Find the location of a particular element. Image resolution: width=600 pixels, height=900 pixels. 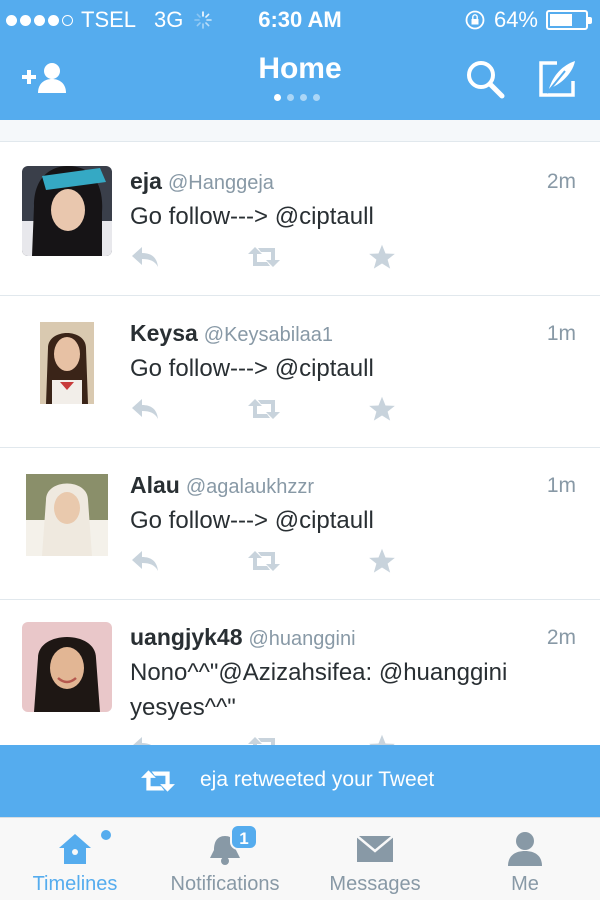

status-right: 64% is located at coordinates (528, 20).